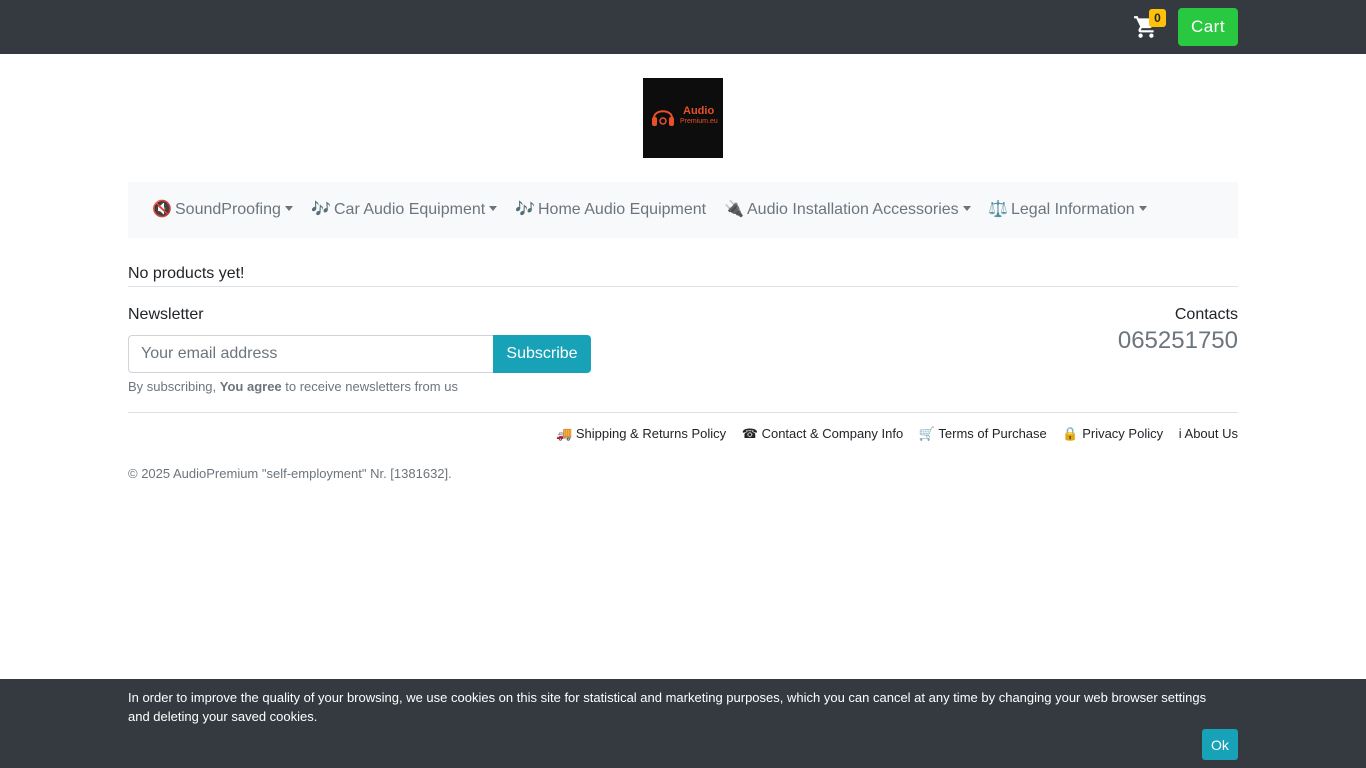  Describe the element at coordinates (683, 27) in the screenshot. I see `top-bar: 0 Cart` at that location.